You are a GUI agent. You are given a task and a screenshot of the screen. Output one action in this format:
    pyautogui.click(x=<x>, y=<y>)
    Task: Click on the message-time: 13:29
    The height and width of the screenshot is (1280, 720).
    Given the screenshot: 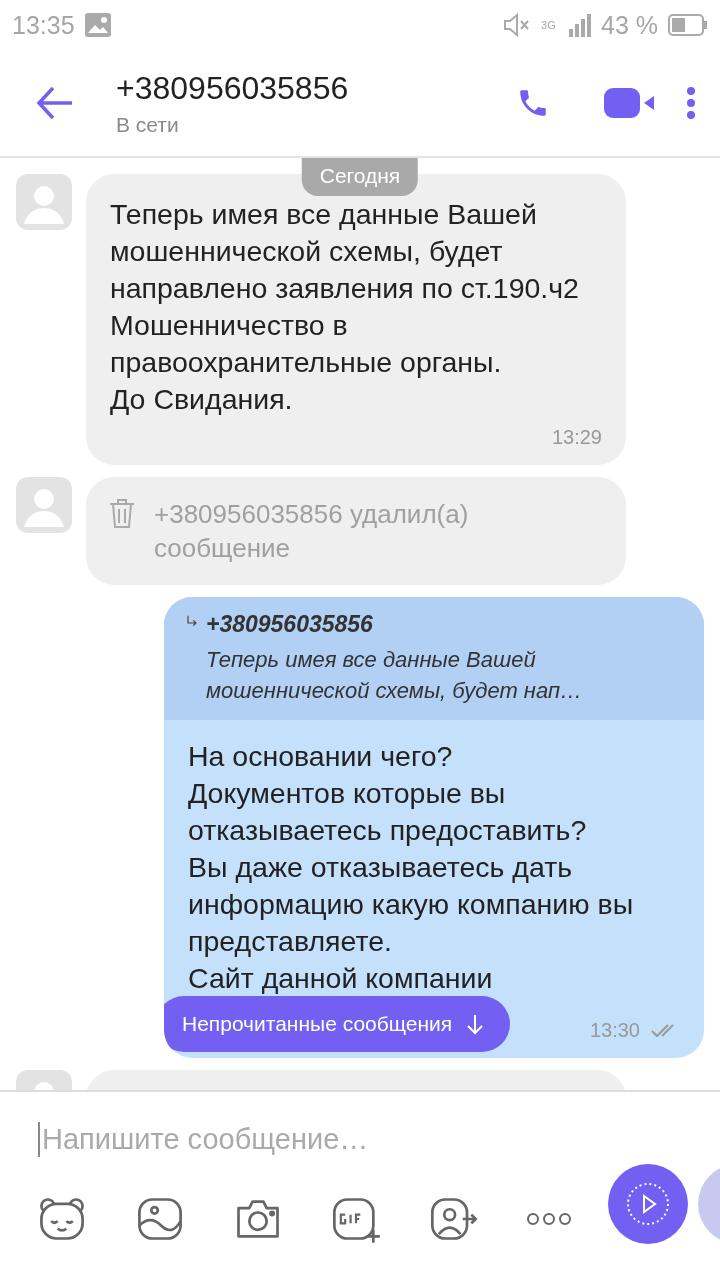 What is the action you would take?
    pyautogui.click(x=576, y=437)
    